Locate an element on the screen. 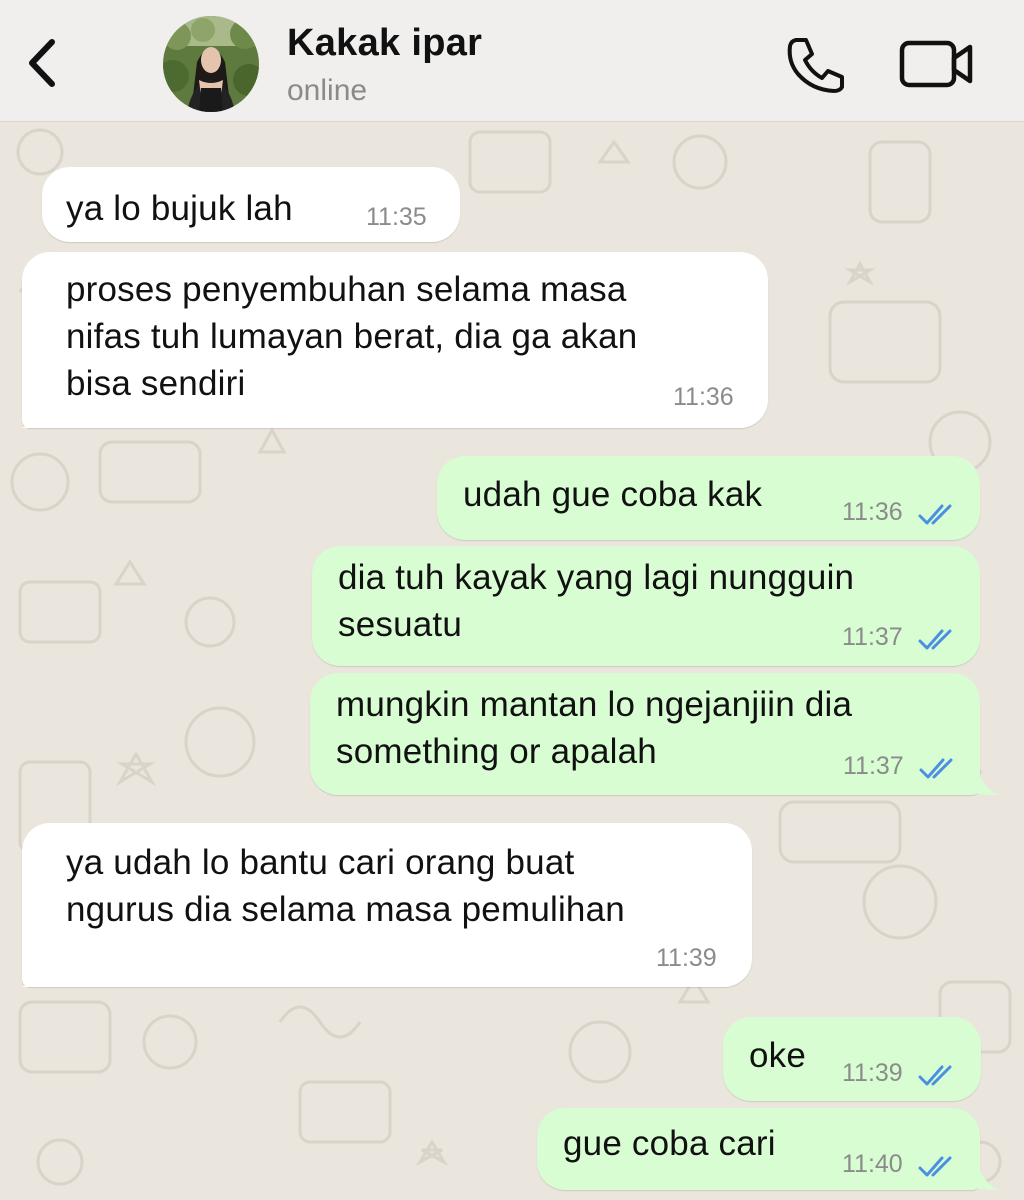 This screenshot has height=1200, width=1024. back-button is located at coordinates (42, 63).